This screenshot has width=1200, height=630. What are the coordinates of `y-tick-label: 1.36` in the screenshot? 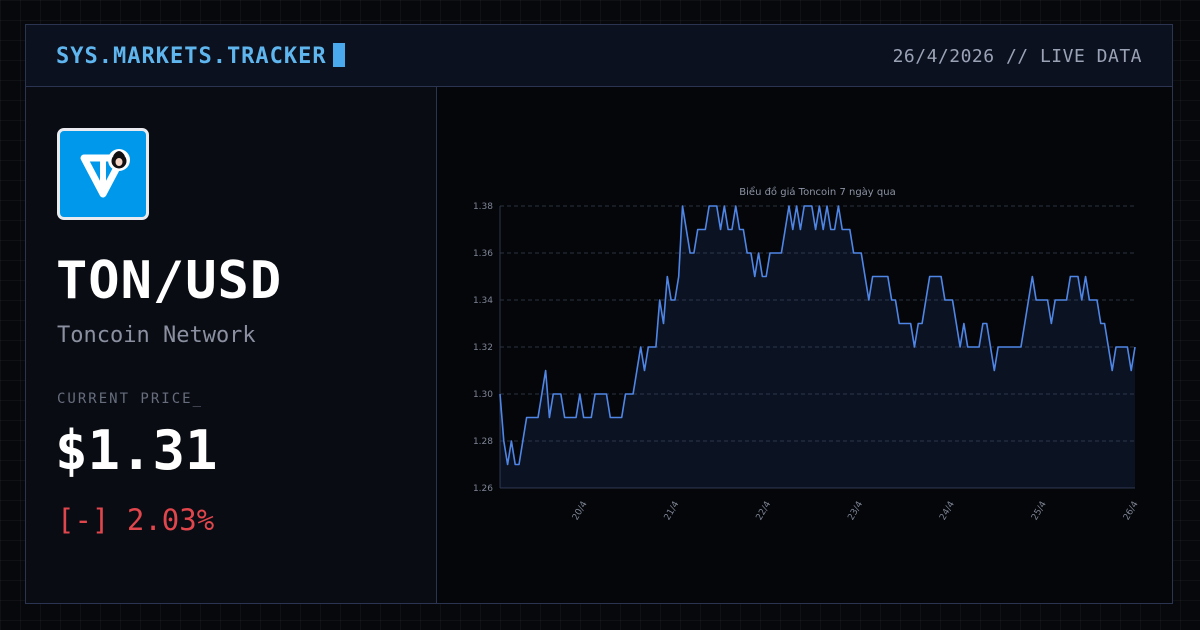 It's located at (483, 254).